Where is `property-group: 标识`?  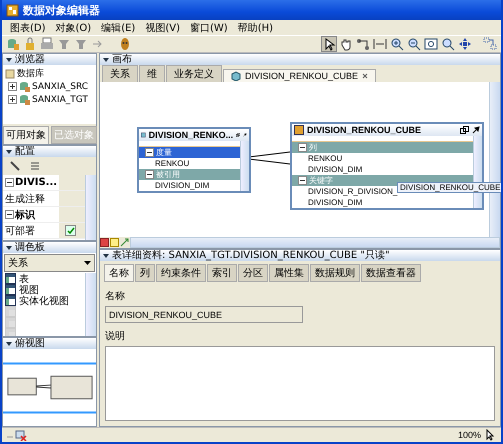 property-group: 标识 is located at coordinates (25, 215).